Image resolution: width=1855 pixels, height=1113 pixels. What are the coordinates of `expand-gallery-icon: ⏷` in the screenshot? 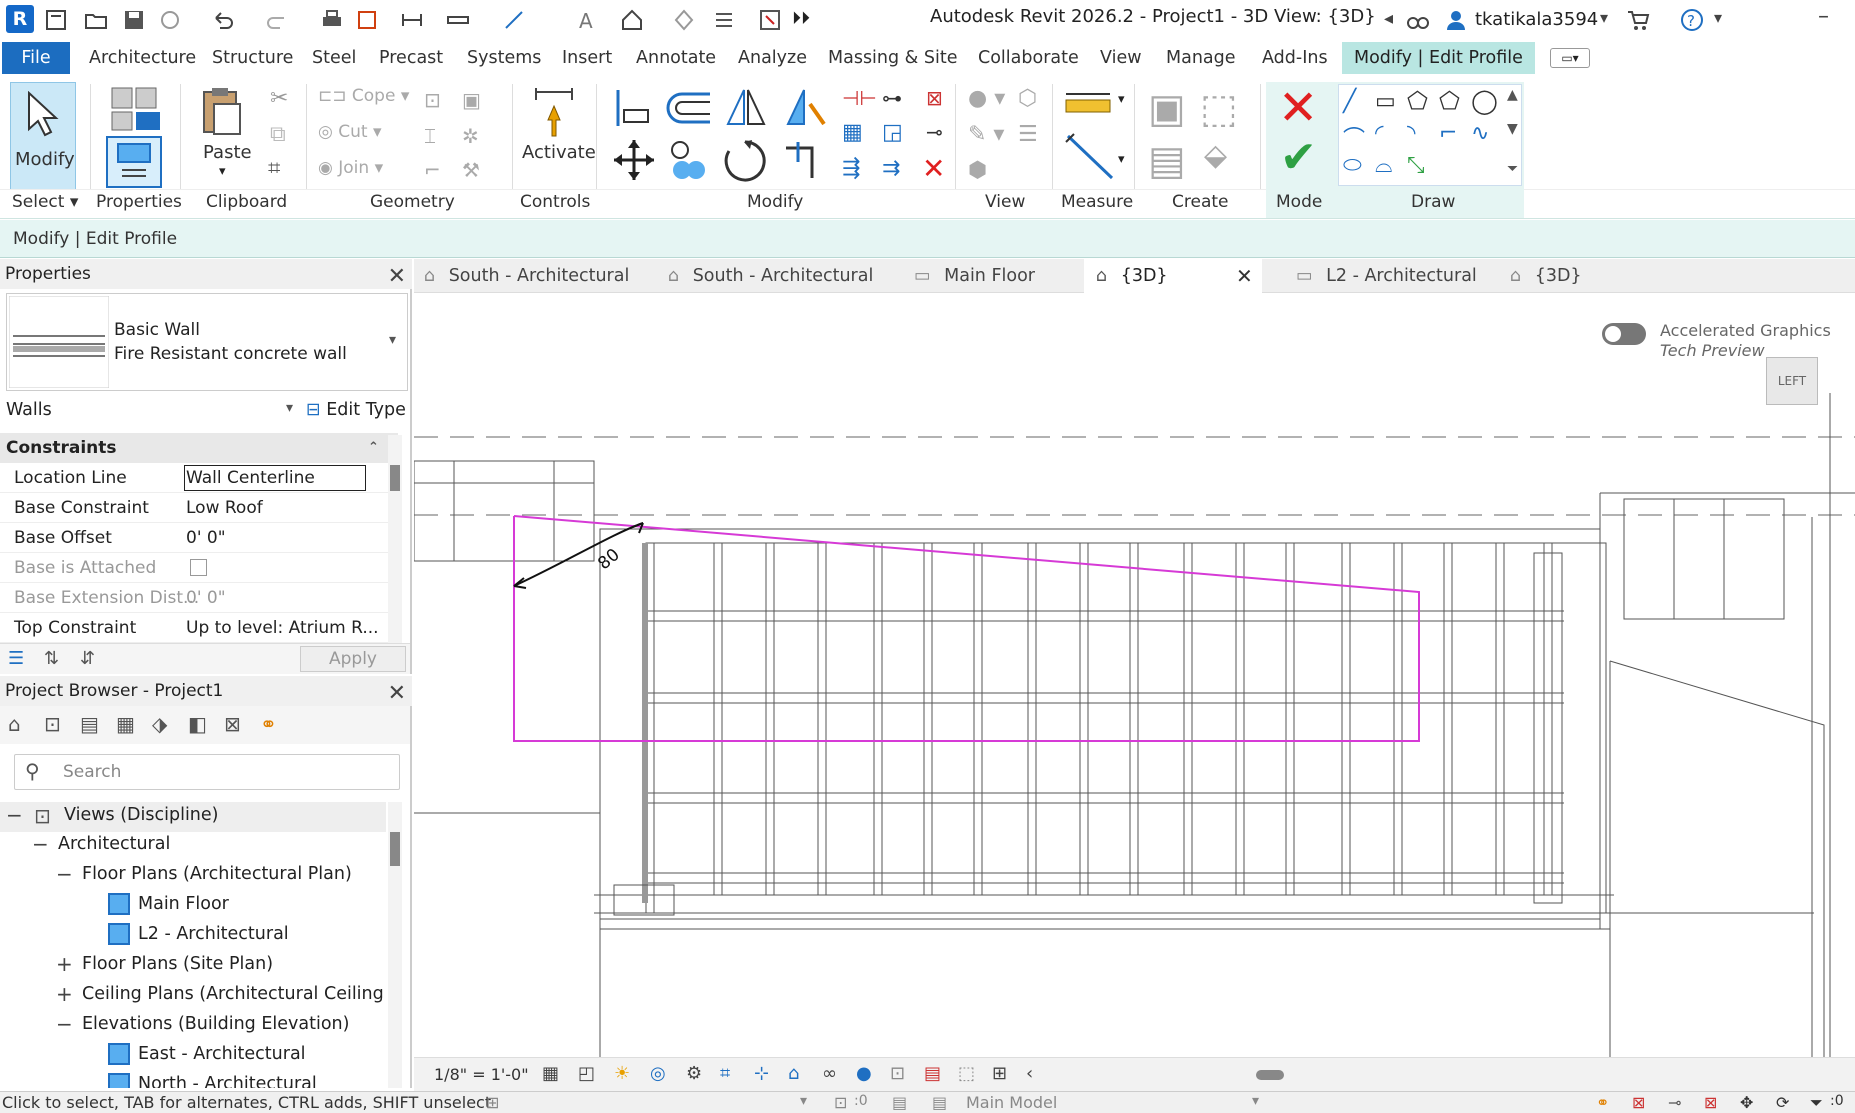 It's located at (1512, 169).